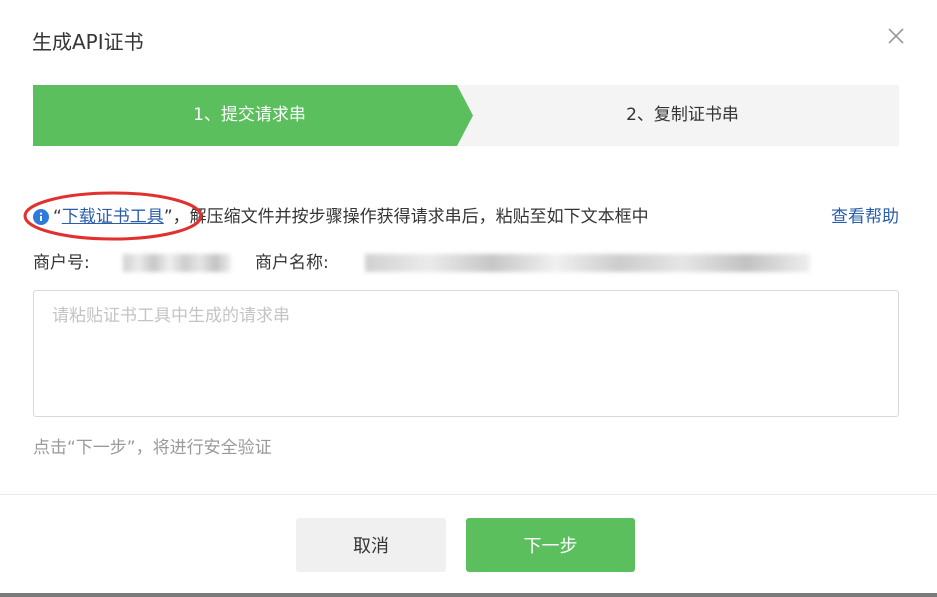 This screenshot has width=937, height=597. What do you see at coordinates (550, 545) in the screenshot?
I see `next-step-button: 下一步` at bounding box center [550, 545].